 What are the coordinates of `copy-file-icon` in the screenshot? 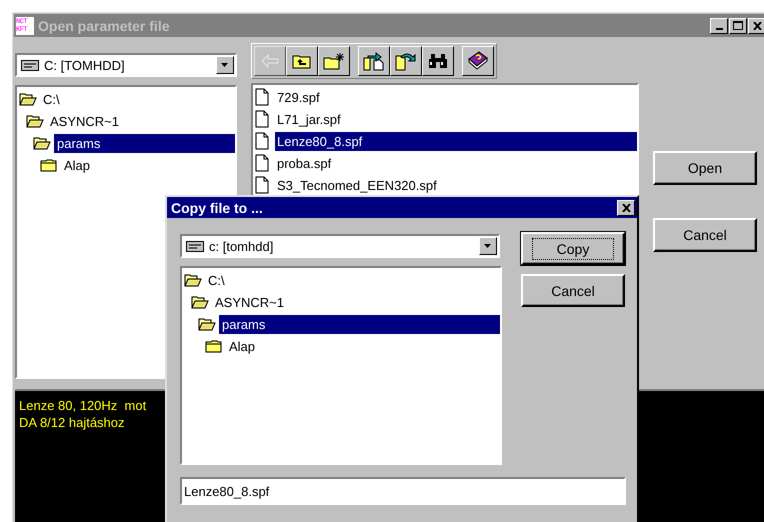 It's located at (374, 61).